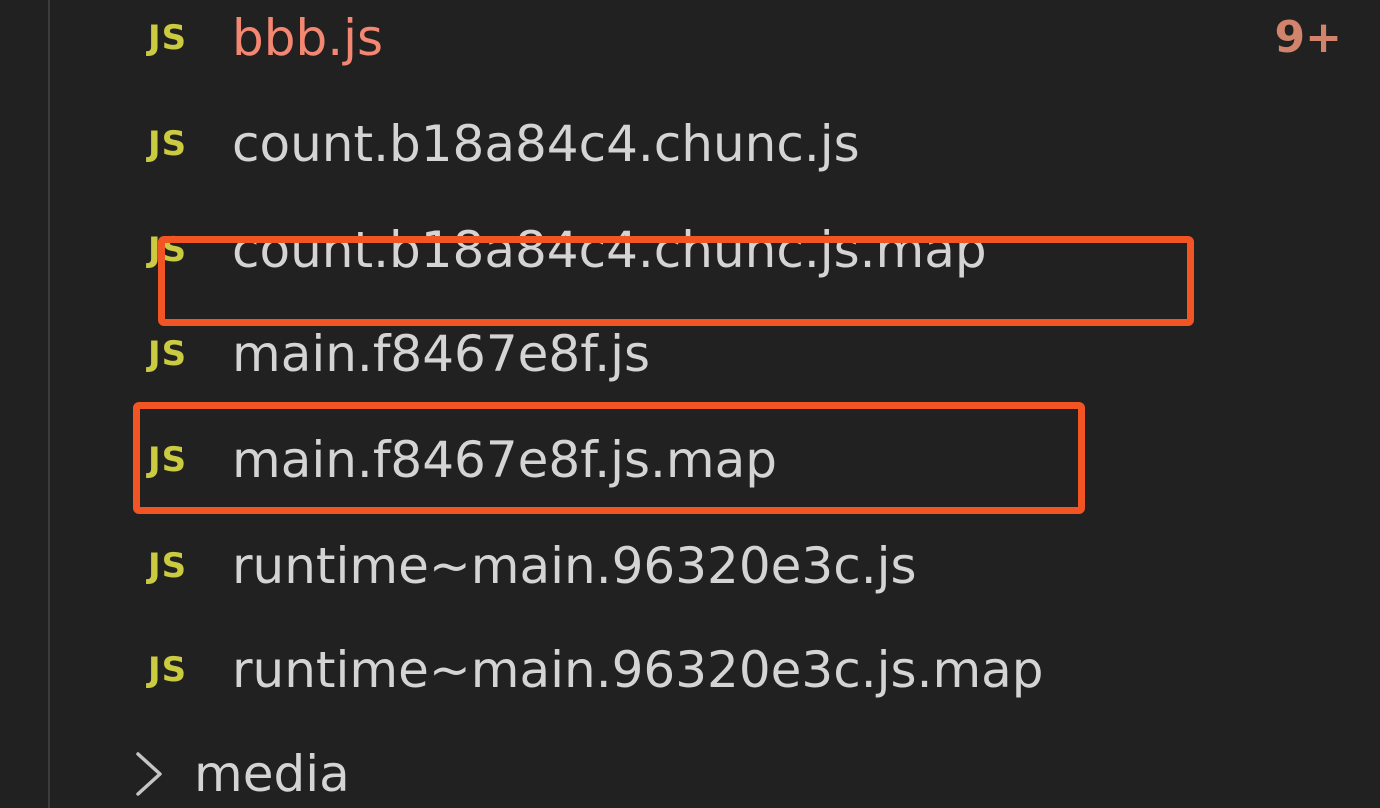 This screenshot has height=808, width=1380. What do you see at coordinates (152, 774) in the screenshot?
I see `chevron-right-icon` at bounding box center [152, 774].